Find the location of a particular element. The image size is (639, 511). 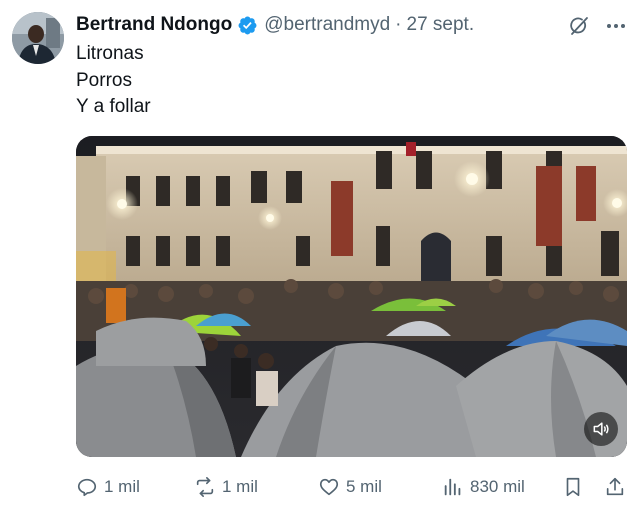

more-options-icon is located at coordinates (616, 26).